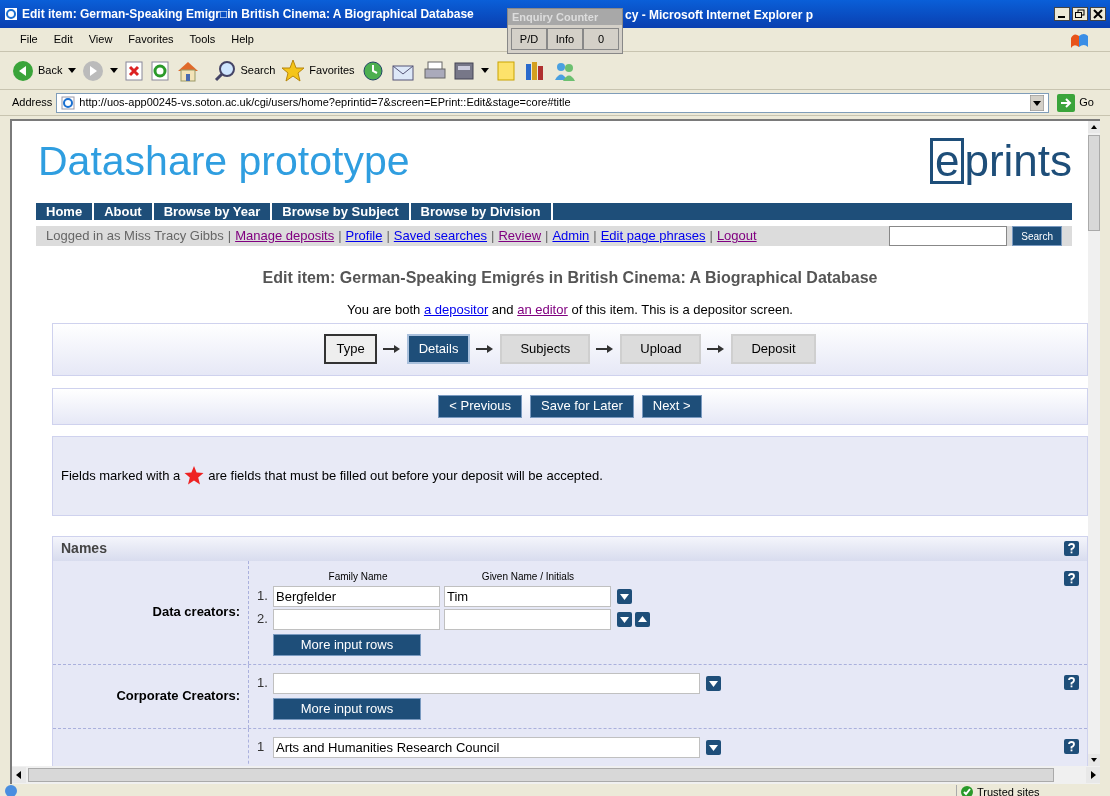 This screenshot has height=796, width=1110. I want to click on site-title: Datashare prototype, so click(224, 161).